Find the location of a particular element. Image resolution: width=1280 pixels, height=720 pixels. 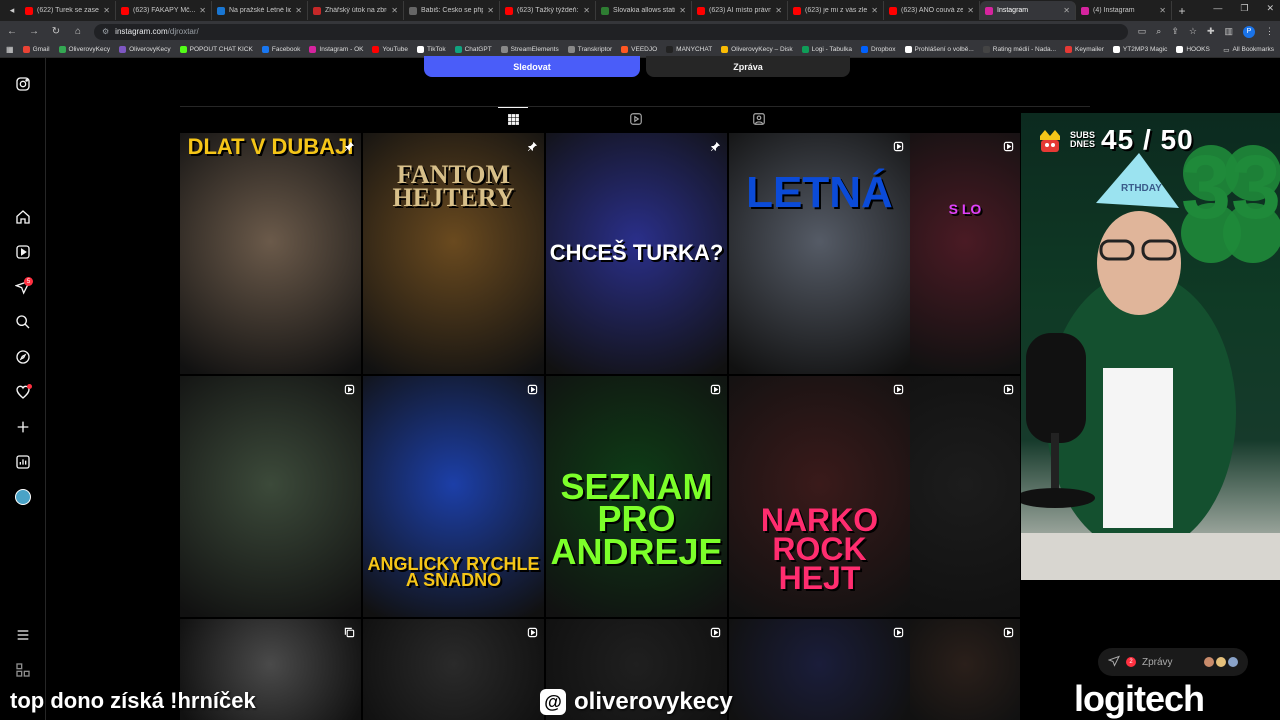

browser-tab: (622) Turek se zase ze... ✕ is located at coordinates (68, 10).